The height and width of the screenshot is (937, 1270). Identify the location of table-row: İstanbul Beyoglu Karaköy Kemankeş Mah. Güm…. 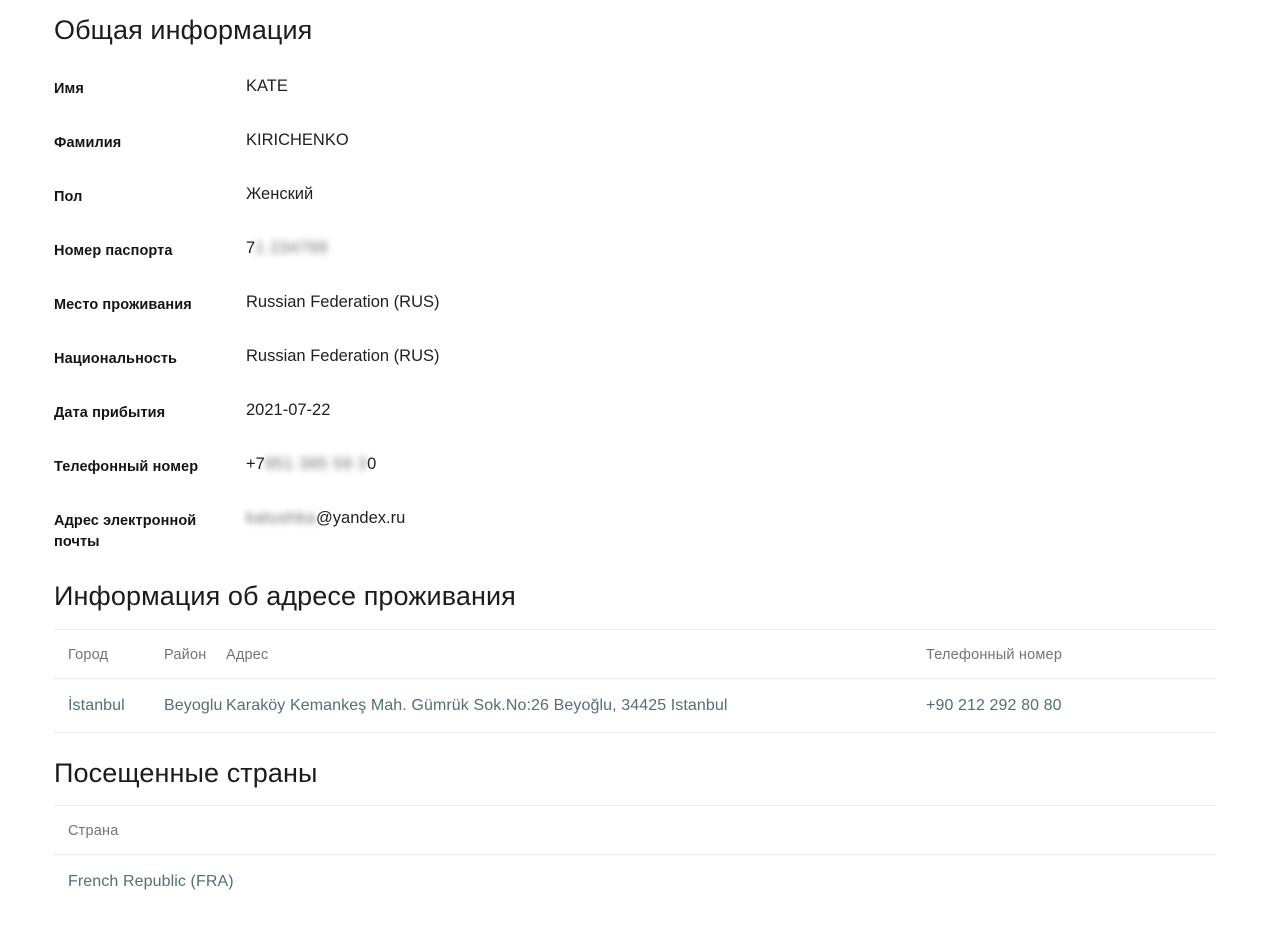
(635, 705).